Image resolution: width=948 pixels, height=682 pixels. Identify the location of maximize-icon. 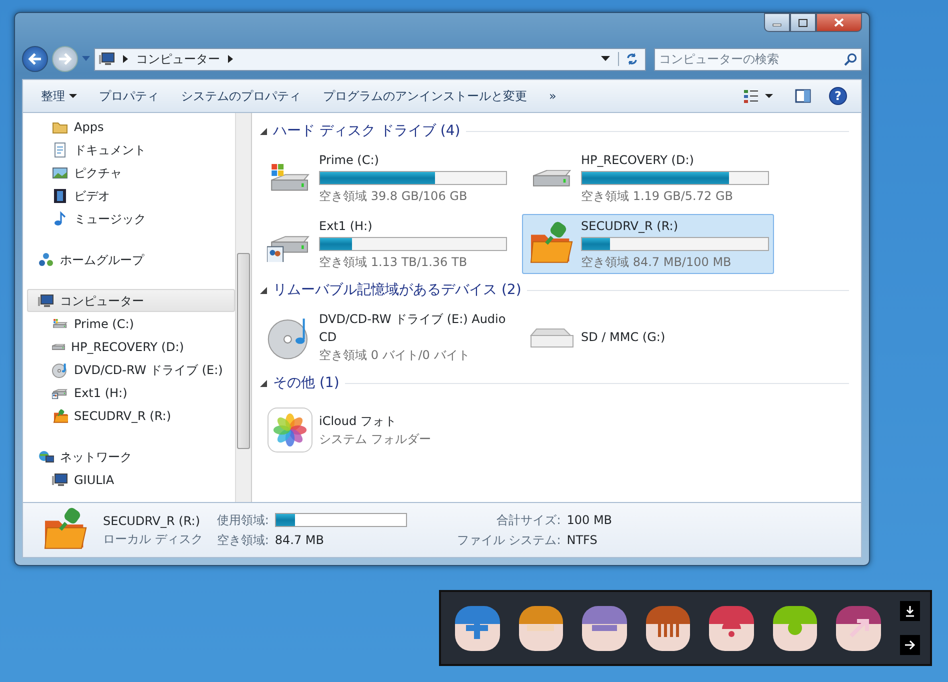
(803, 22).